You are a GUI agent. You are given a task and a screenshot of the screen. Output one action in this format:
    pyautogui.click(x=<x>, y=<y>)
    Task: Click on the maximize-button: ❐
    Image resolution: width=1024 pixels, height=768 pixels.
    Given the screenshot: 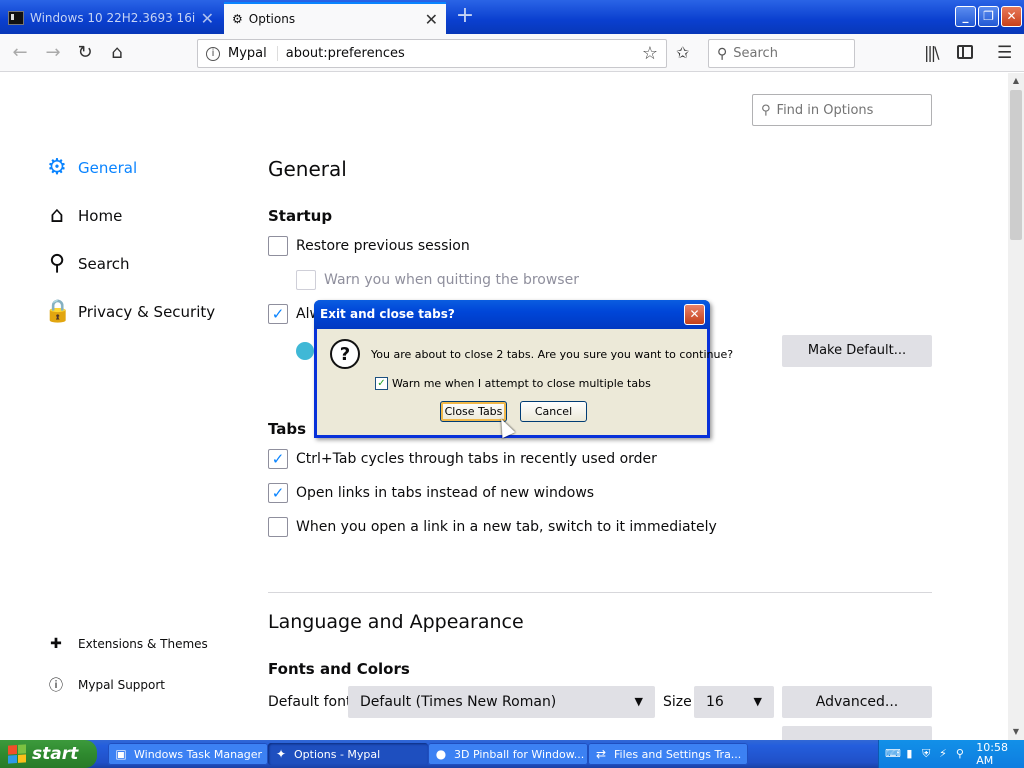 What is the action you would take?
    pyautogui.click(x=988, y=16)
    